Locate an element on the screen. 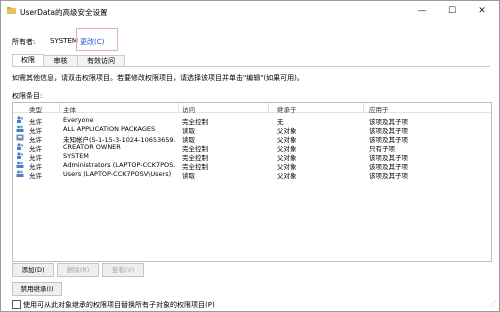 This screenshot has height=312, width=500. minimize-button: — is located at coordinates (422, 11).